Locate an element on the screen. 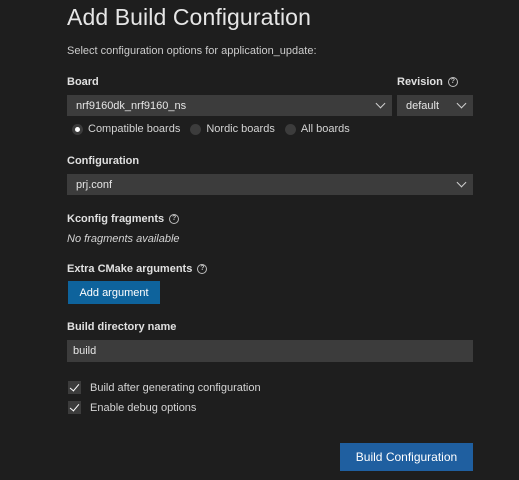  build-directory-label-text: Build directory name is located at coordinates (122, 327).